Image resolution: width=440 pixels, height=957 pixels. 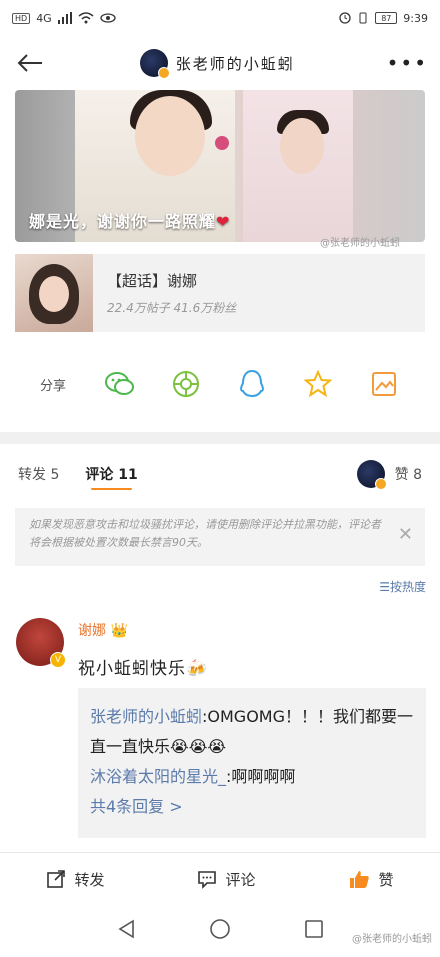 I want to click on bottom-action-bar: 转发 评论 赞, so click(x=220, y=878).